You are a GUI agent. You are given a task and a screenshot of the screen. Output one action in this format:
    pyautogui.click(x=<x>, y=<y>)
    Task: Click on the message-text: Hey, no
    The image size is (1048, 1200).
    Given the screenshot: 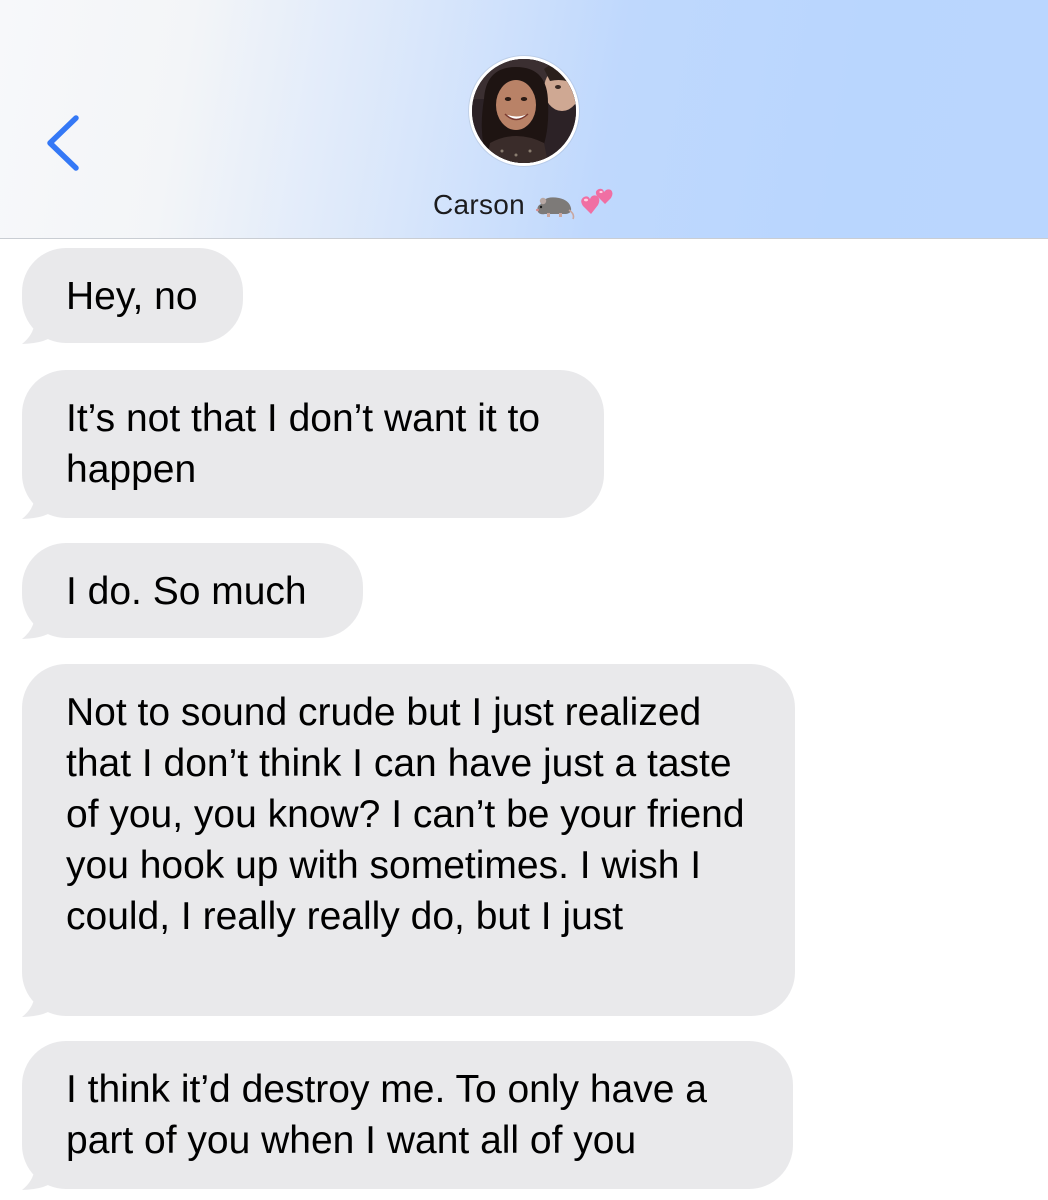 What is the action you would take?
    pyautogui.click(x=132, y=296)
    